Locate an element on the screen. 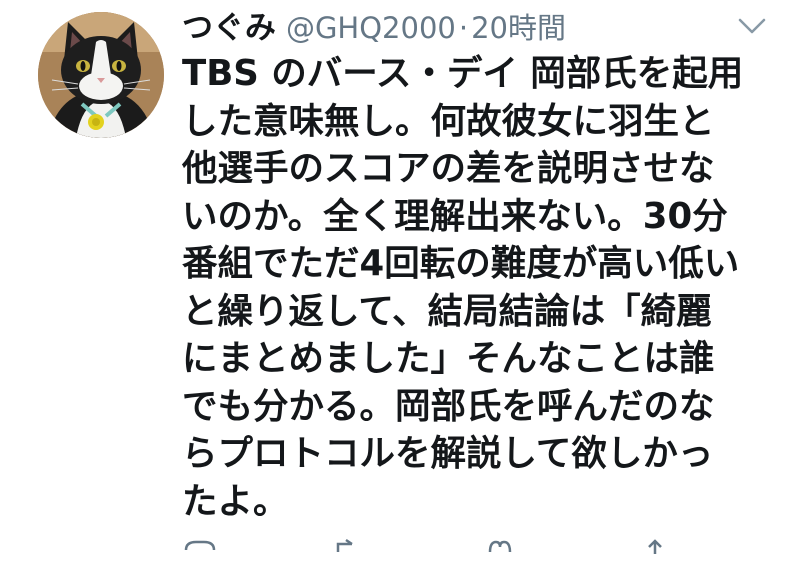 The width and height of the screenshot is (800, 562). reply-icon is located at coordinates (200, 548).